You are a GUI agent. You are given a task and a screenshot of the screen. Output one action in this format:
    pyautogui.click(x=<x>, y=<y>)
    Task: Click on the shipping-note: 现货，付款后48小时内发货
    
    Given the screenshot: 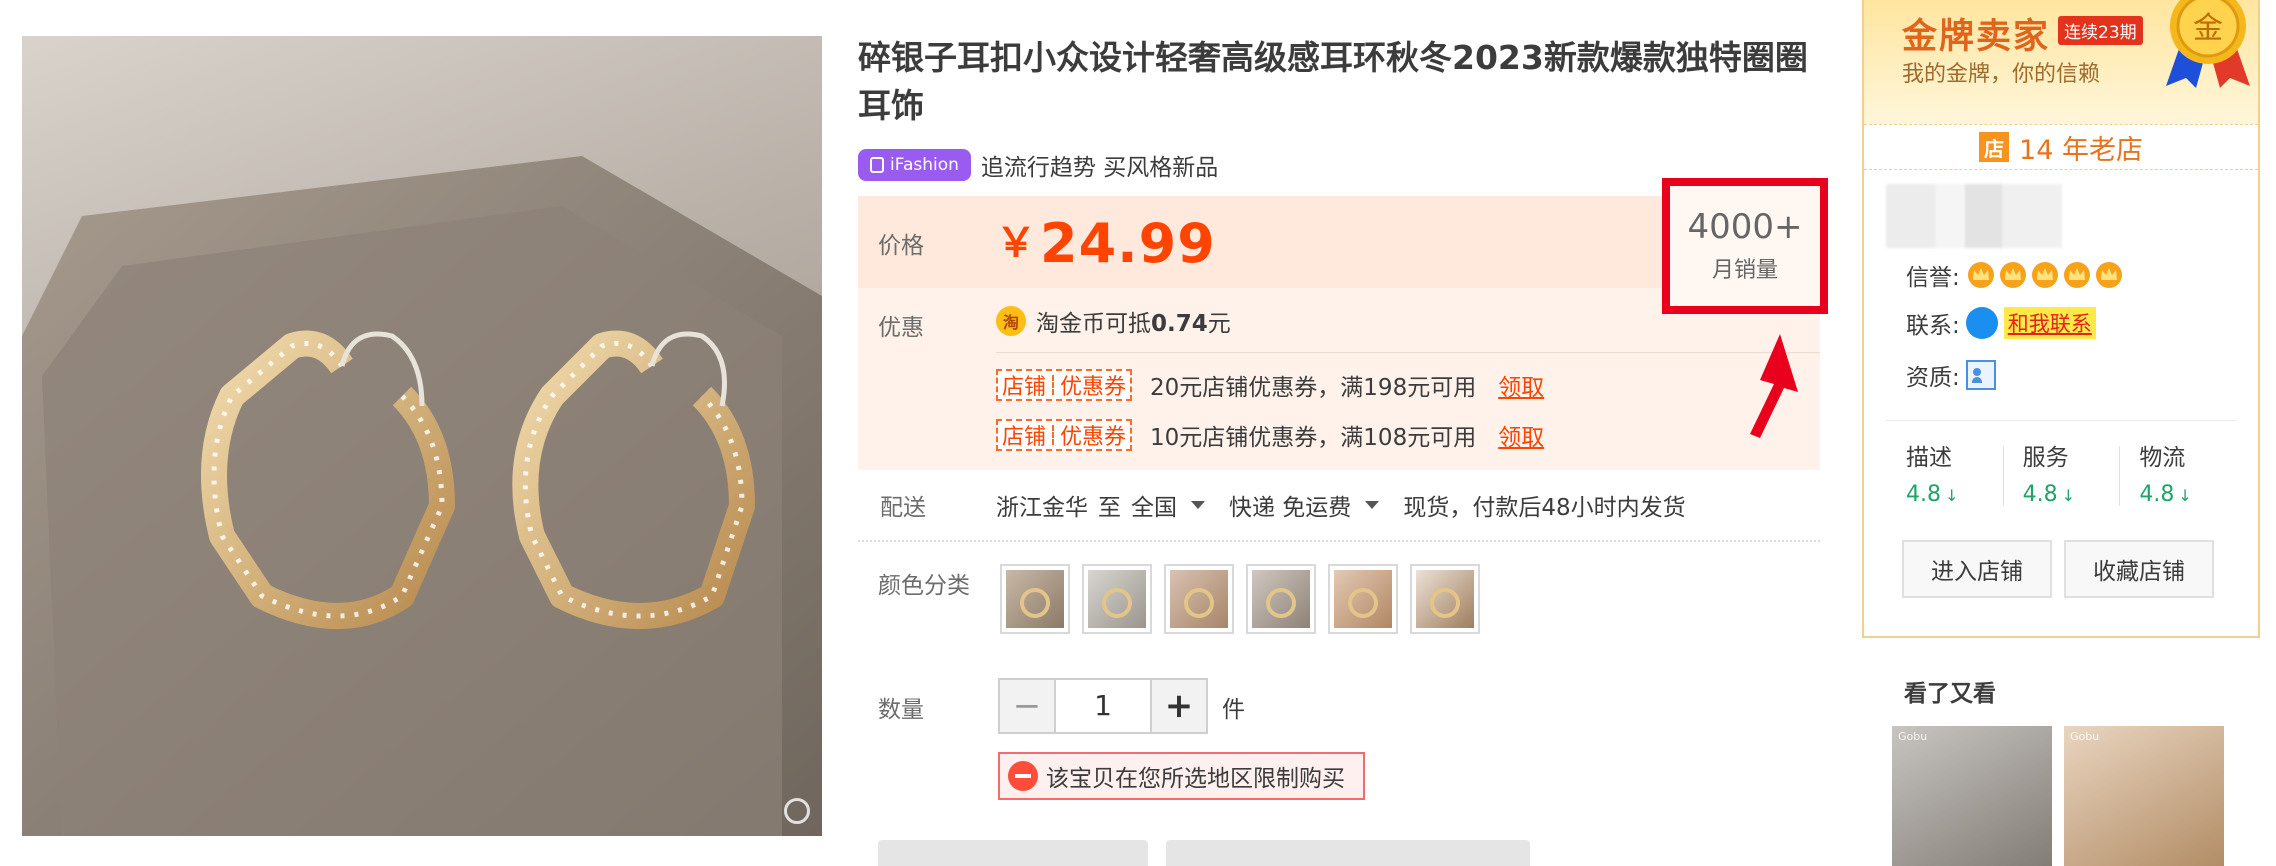 What is the action you would take?
    pyautogui.click(x=1544, y=508)
    